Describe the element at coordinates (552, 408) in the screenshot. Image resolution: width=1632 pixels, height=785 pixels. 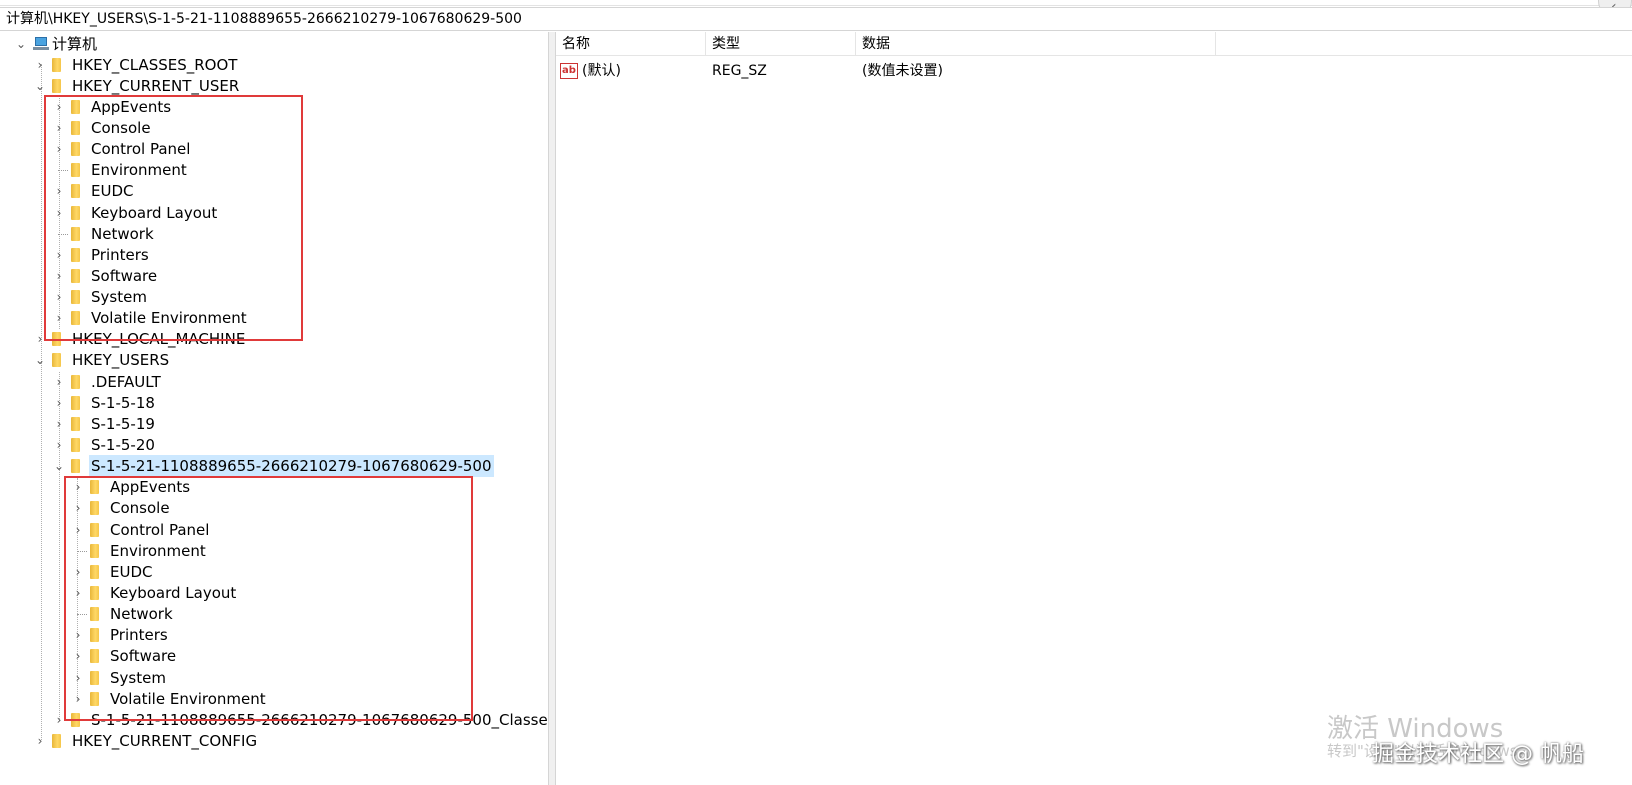
I see `pane-splitter` at that location.